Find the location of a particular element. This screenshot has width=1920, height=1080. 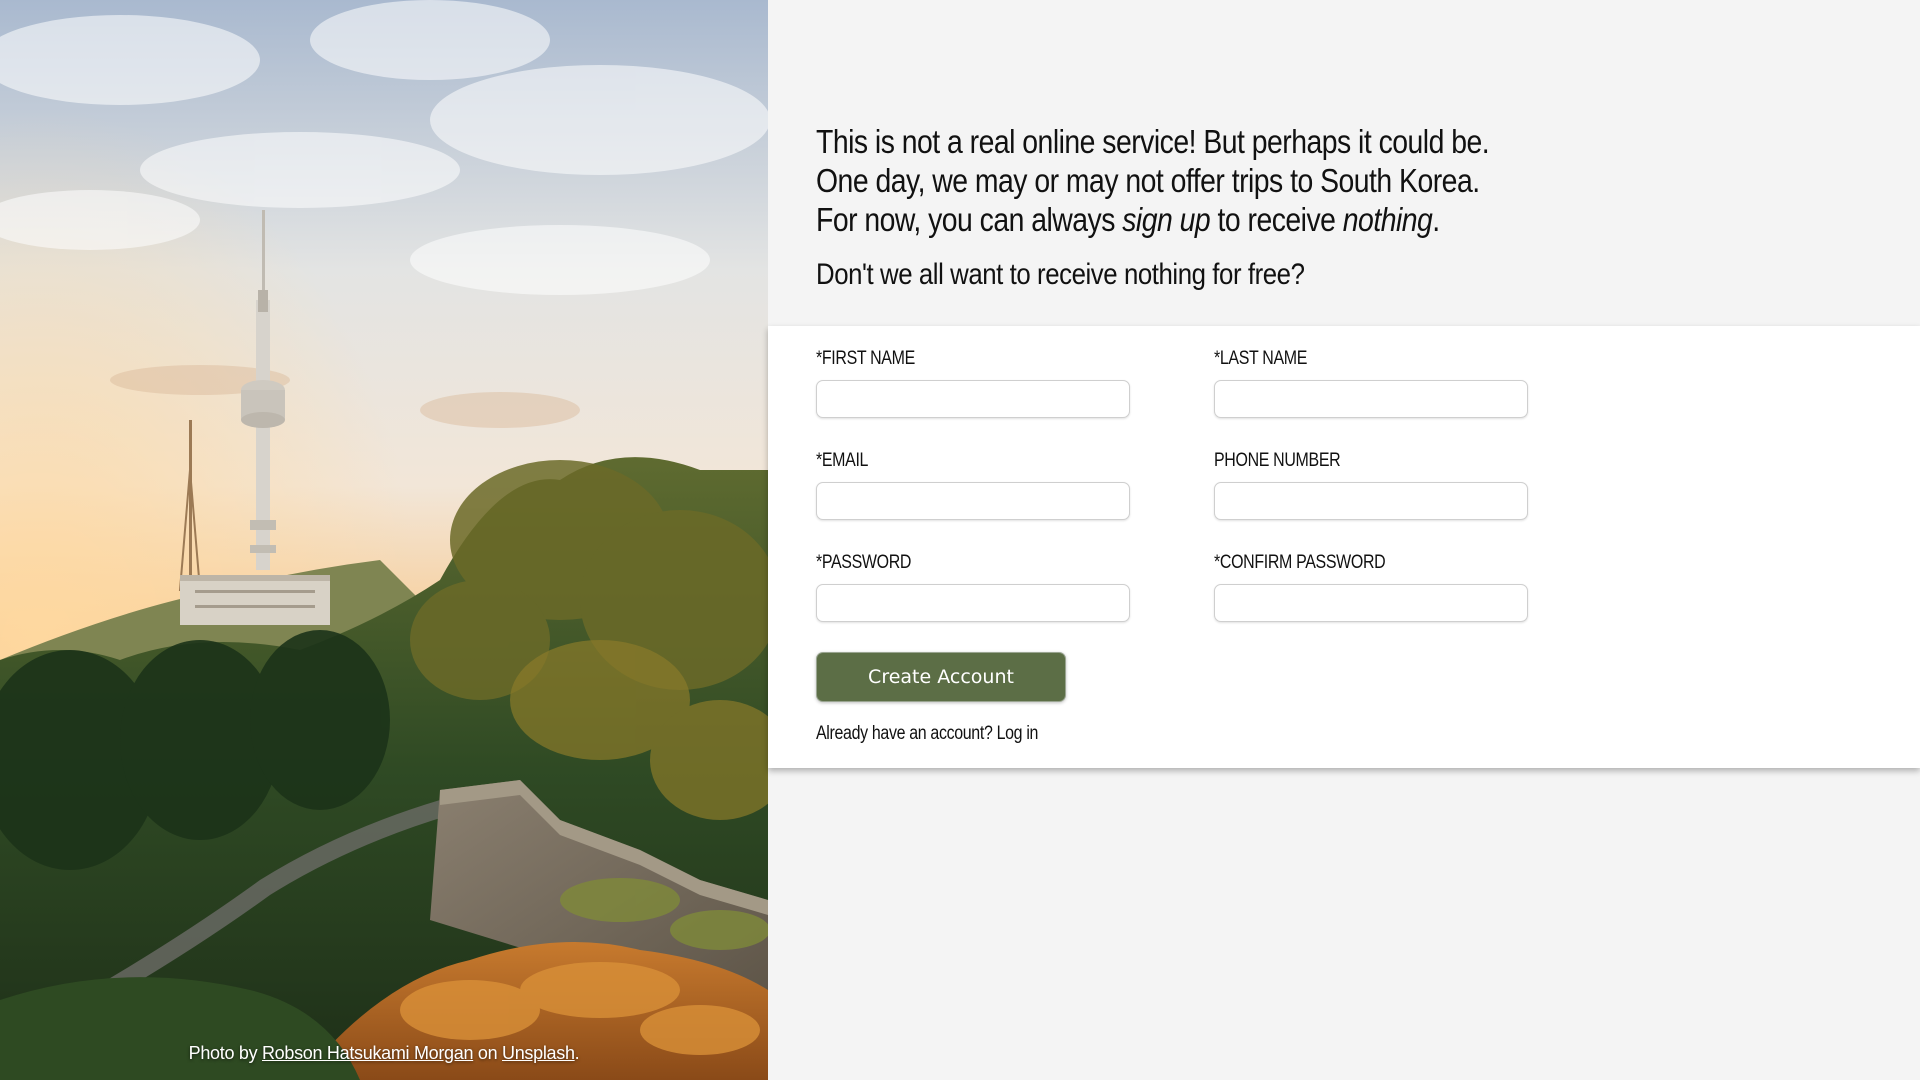

phone-group: PHONE NUMBER is located at coordinates (1371, 485).